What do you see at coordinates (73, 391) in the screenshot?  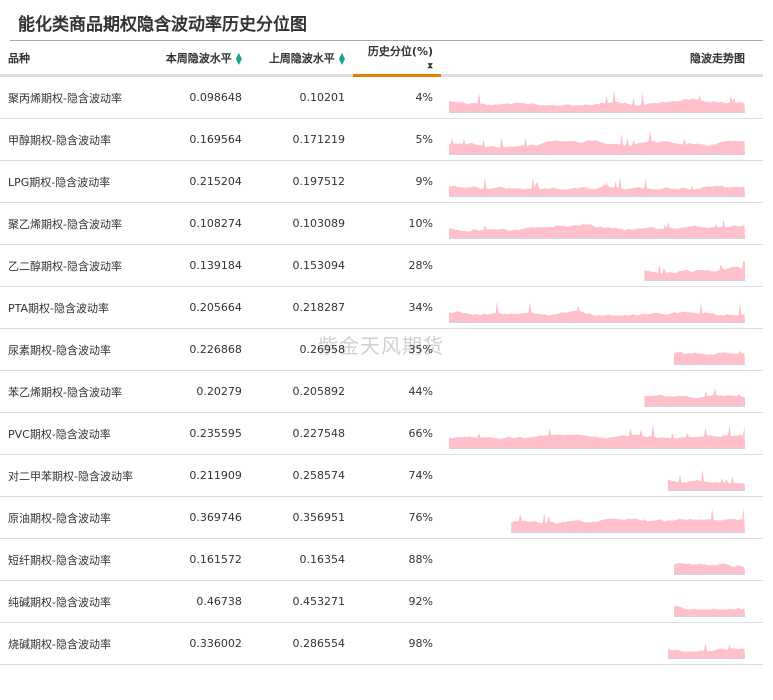 I see `row-name: 苯乙烯期权-隐含波动率` at bounding box center [73, 391].